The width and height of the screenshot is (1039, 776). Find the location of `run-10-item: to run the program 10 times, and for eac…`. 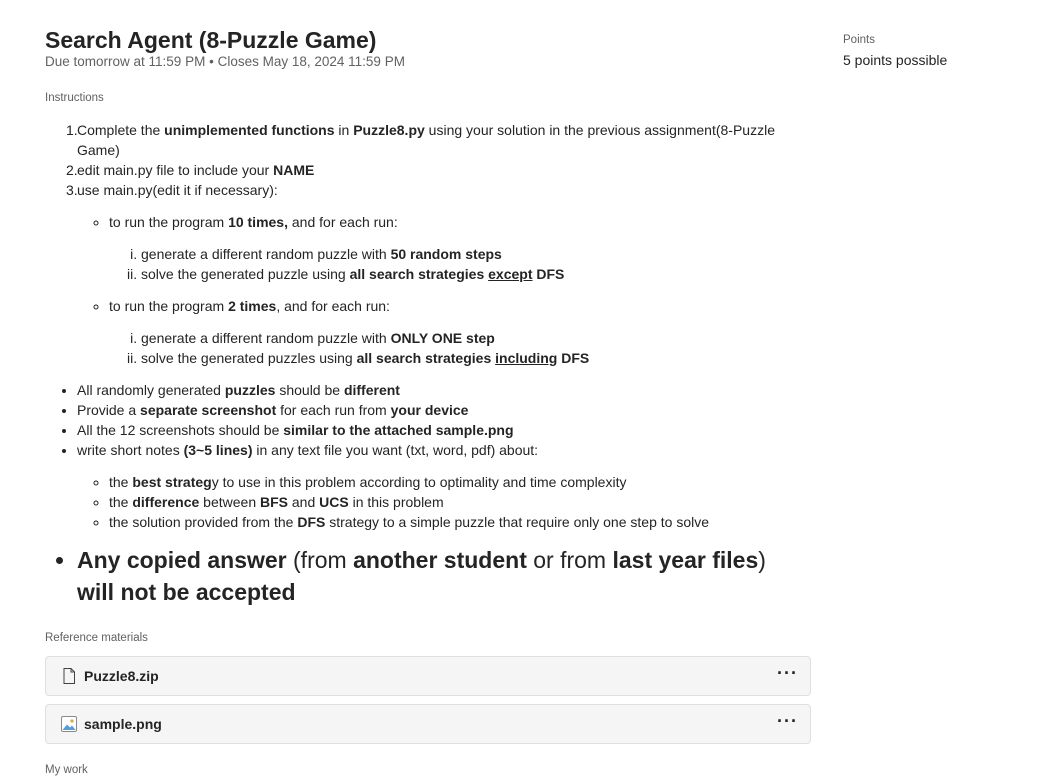

run-10-item: to run the program 10 times, and for eac… is located at coordinates (457, 248).